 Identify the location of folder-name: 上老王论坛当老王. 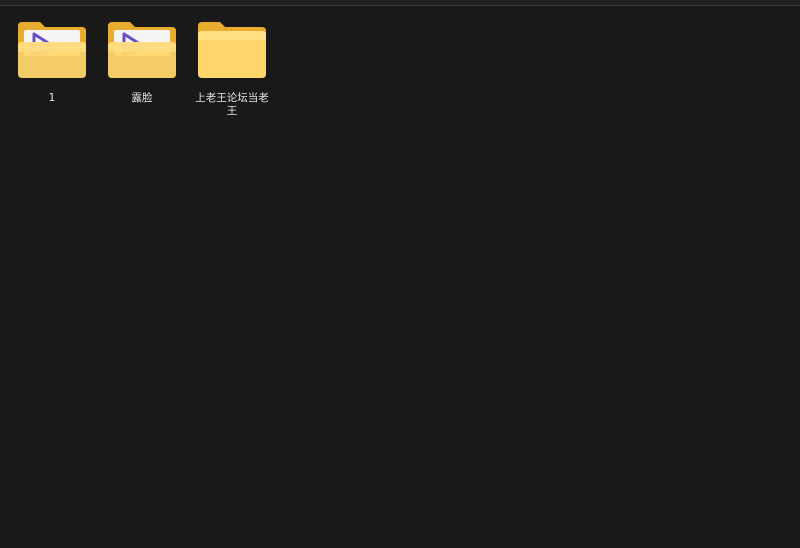
(232, 104).